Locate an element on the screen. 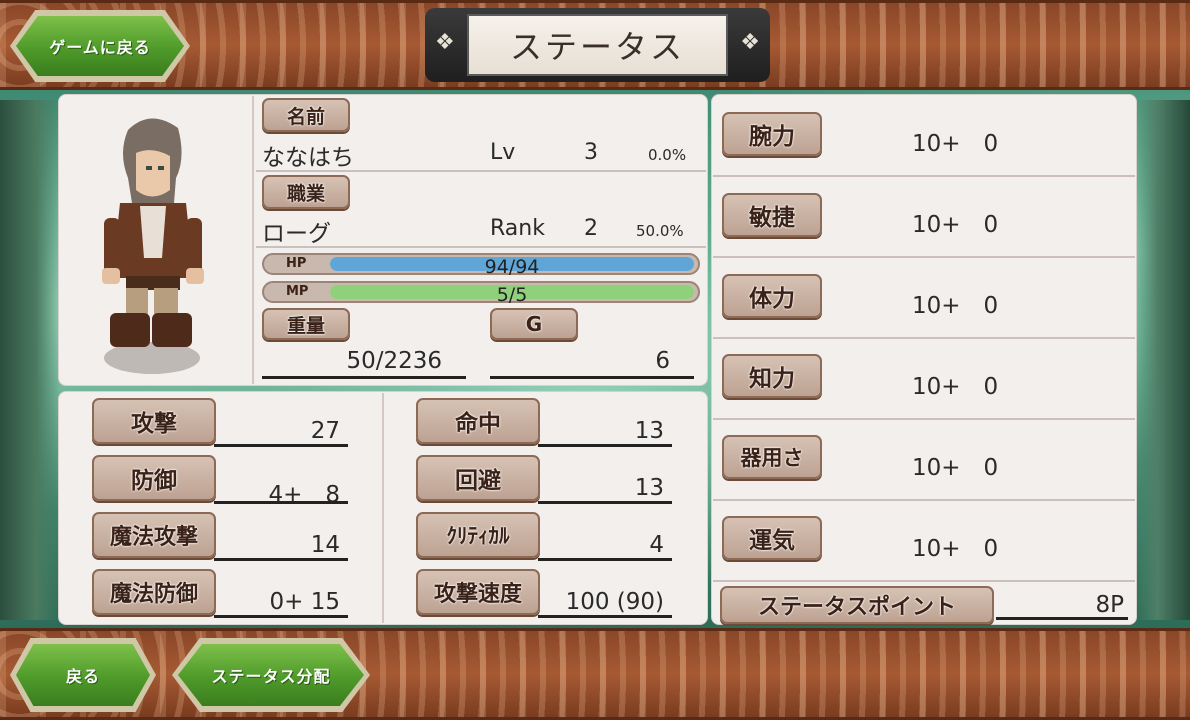 The width and height of the screenshot is (1190, 720). crit-label-pill: ｸﾘﾃｨｶﾙ is located at coordinates (478, 535).